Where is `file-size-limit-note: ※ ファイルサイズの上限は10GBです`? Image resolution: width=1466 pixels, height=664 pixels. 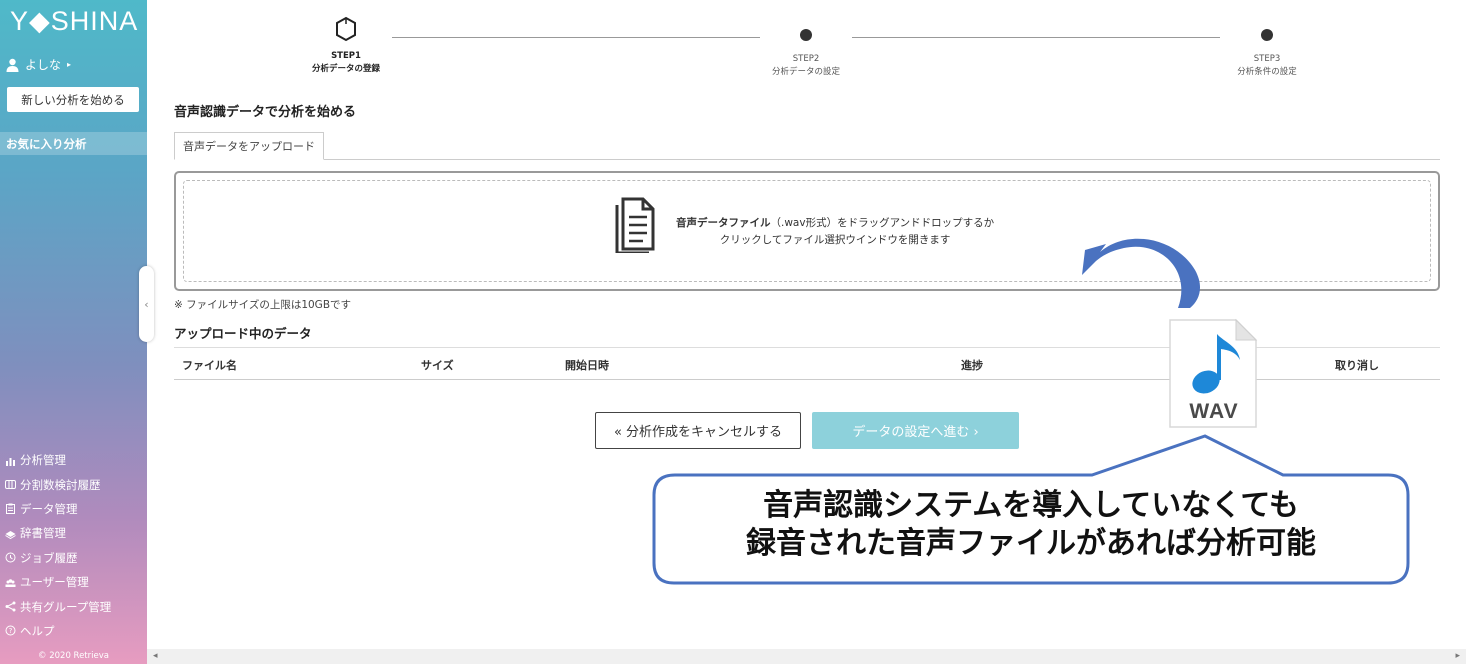 file-size-limit-note: ※ ファイルサイズの上限は10GBです is located at coordinates (263, 305).